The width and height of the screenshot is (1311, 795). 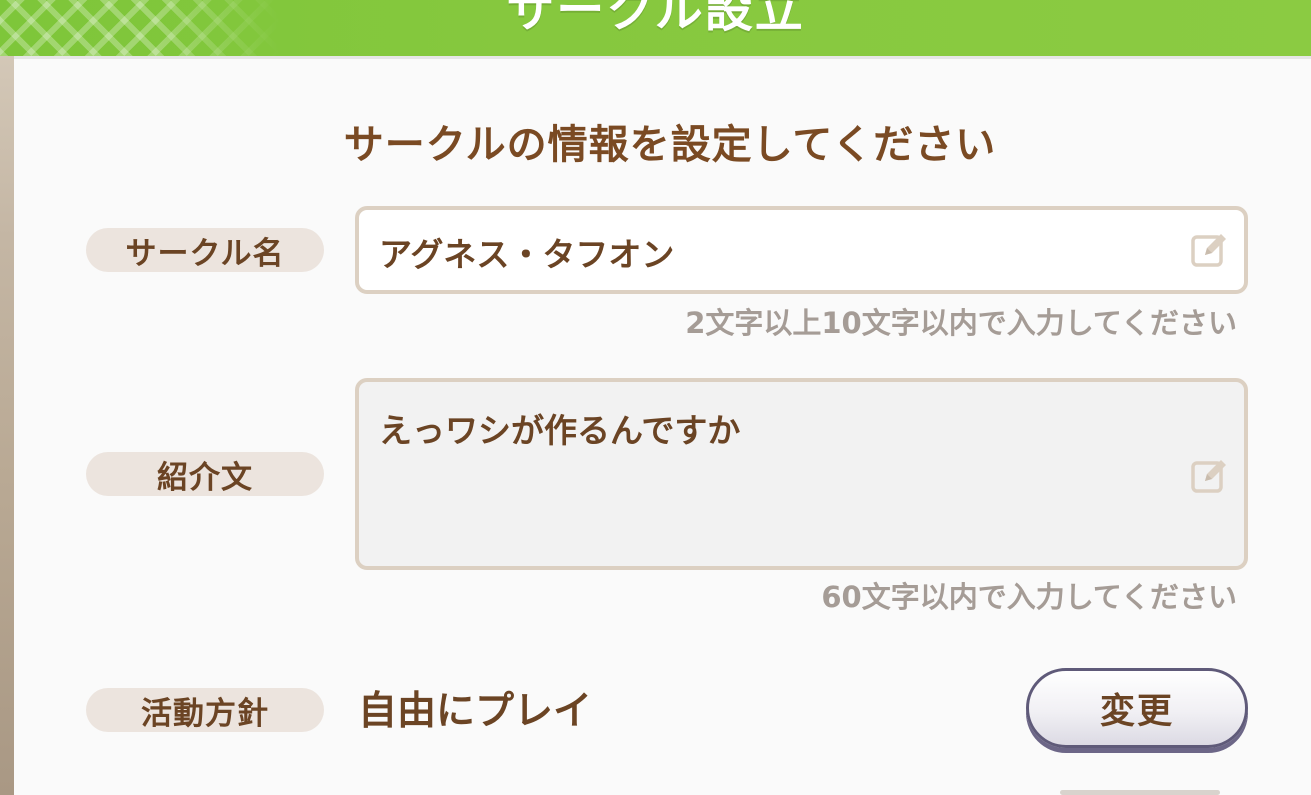 I want to click on dialog-title: サークル設立, so click(x=655, y=19).